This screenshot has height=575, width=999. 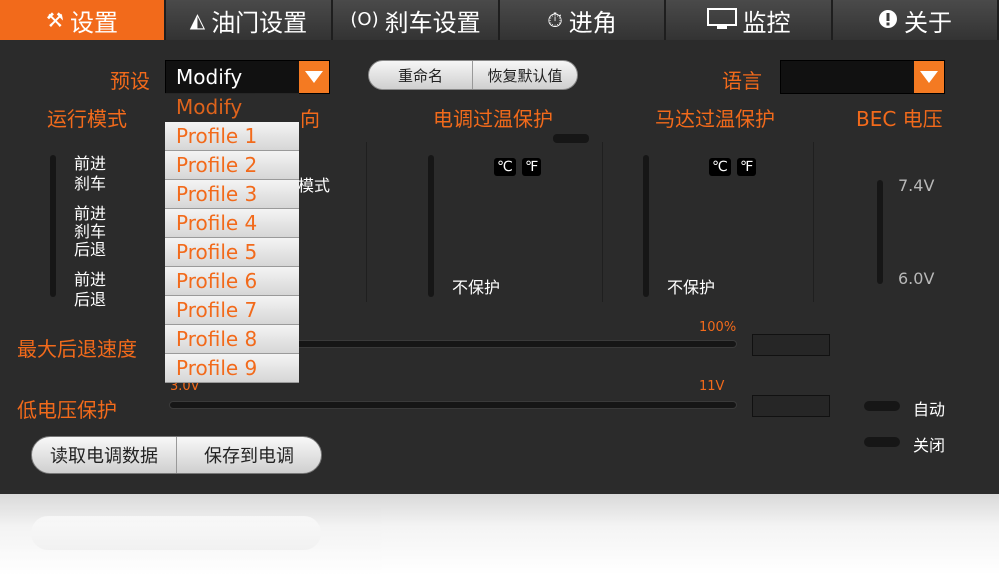 What do you see at coordinates (791, 345) in the screenshot?
I see `max-reverse-value-box` at bounding box center [791, 345].